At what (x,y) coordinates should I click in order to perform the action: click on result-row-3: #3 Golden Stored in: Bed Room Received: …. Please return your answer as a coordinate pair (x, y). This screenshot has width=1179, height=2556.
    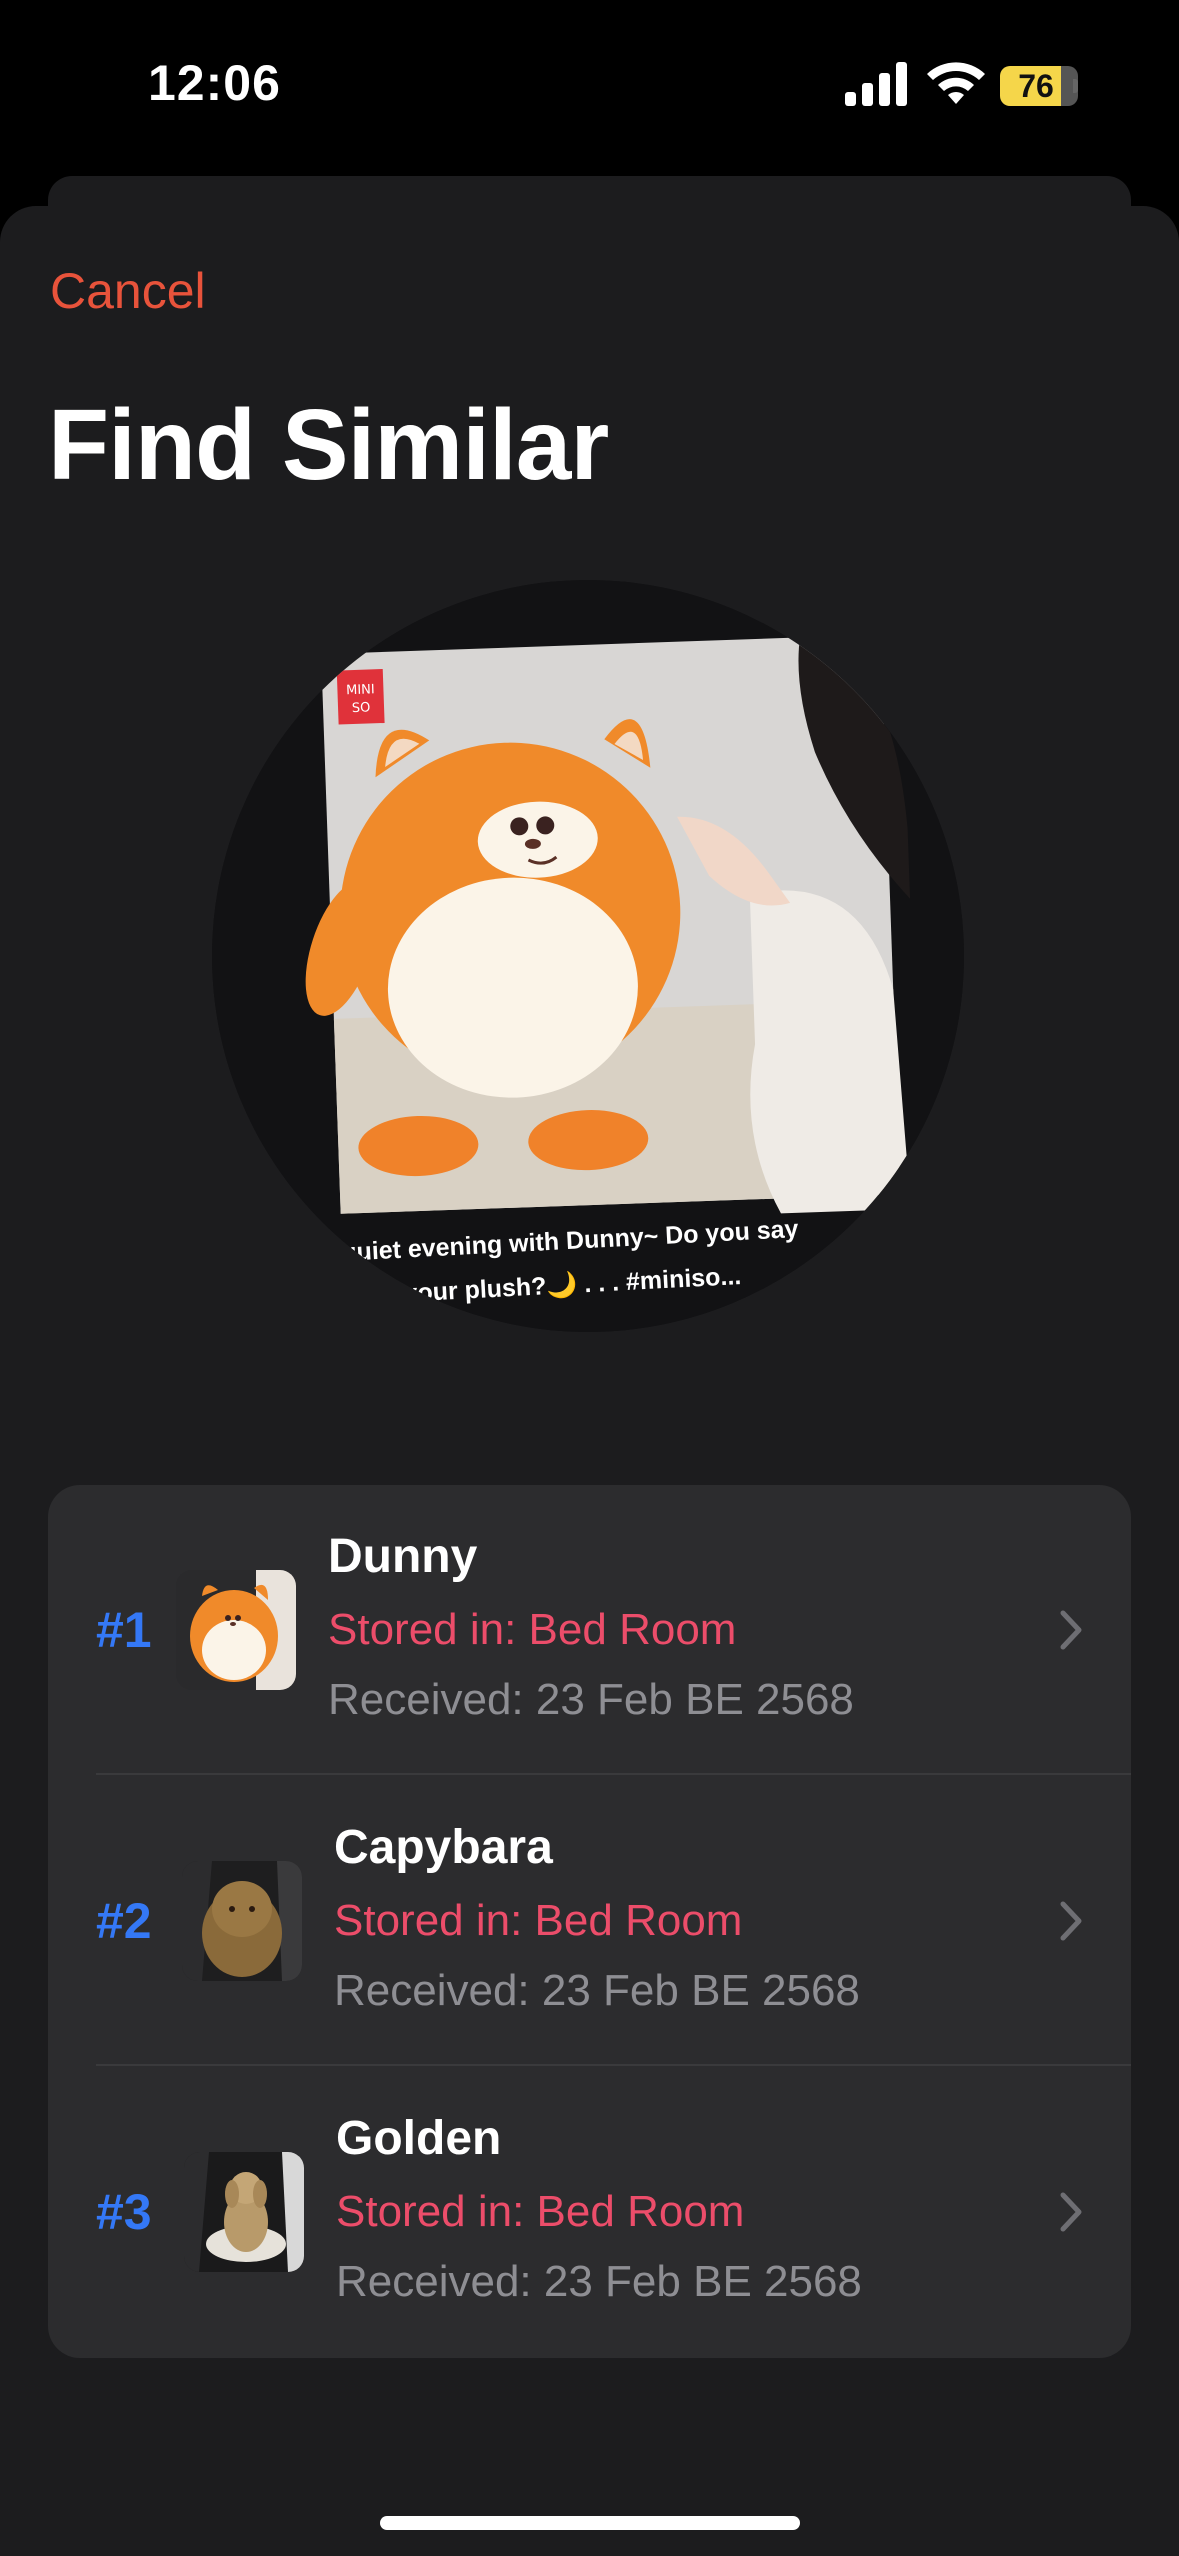
    Looking at the image, I should click on (589, 2212).